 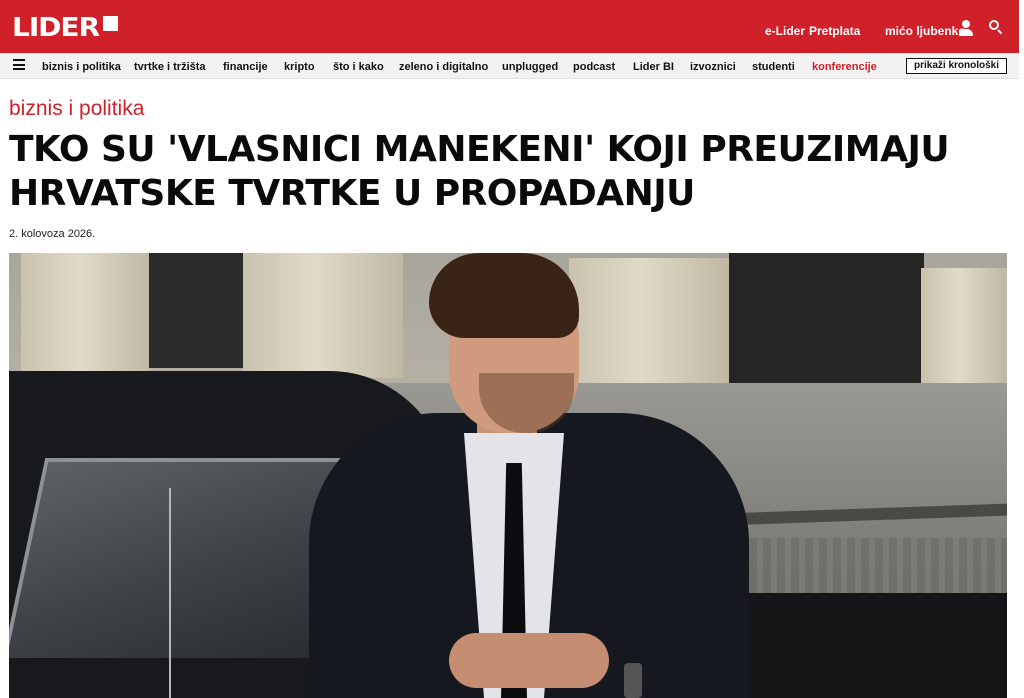 What do you see at coordinates (299, 67) in the screenshot?
I see `nav-item-kripto: kripto` at bounding box center [299, 67].